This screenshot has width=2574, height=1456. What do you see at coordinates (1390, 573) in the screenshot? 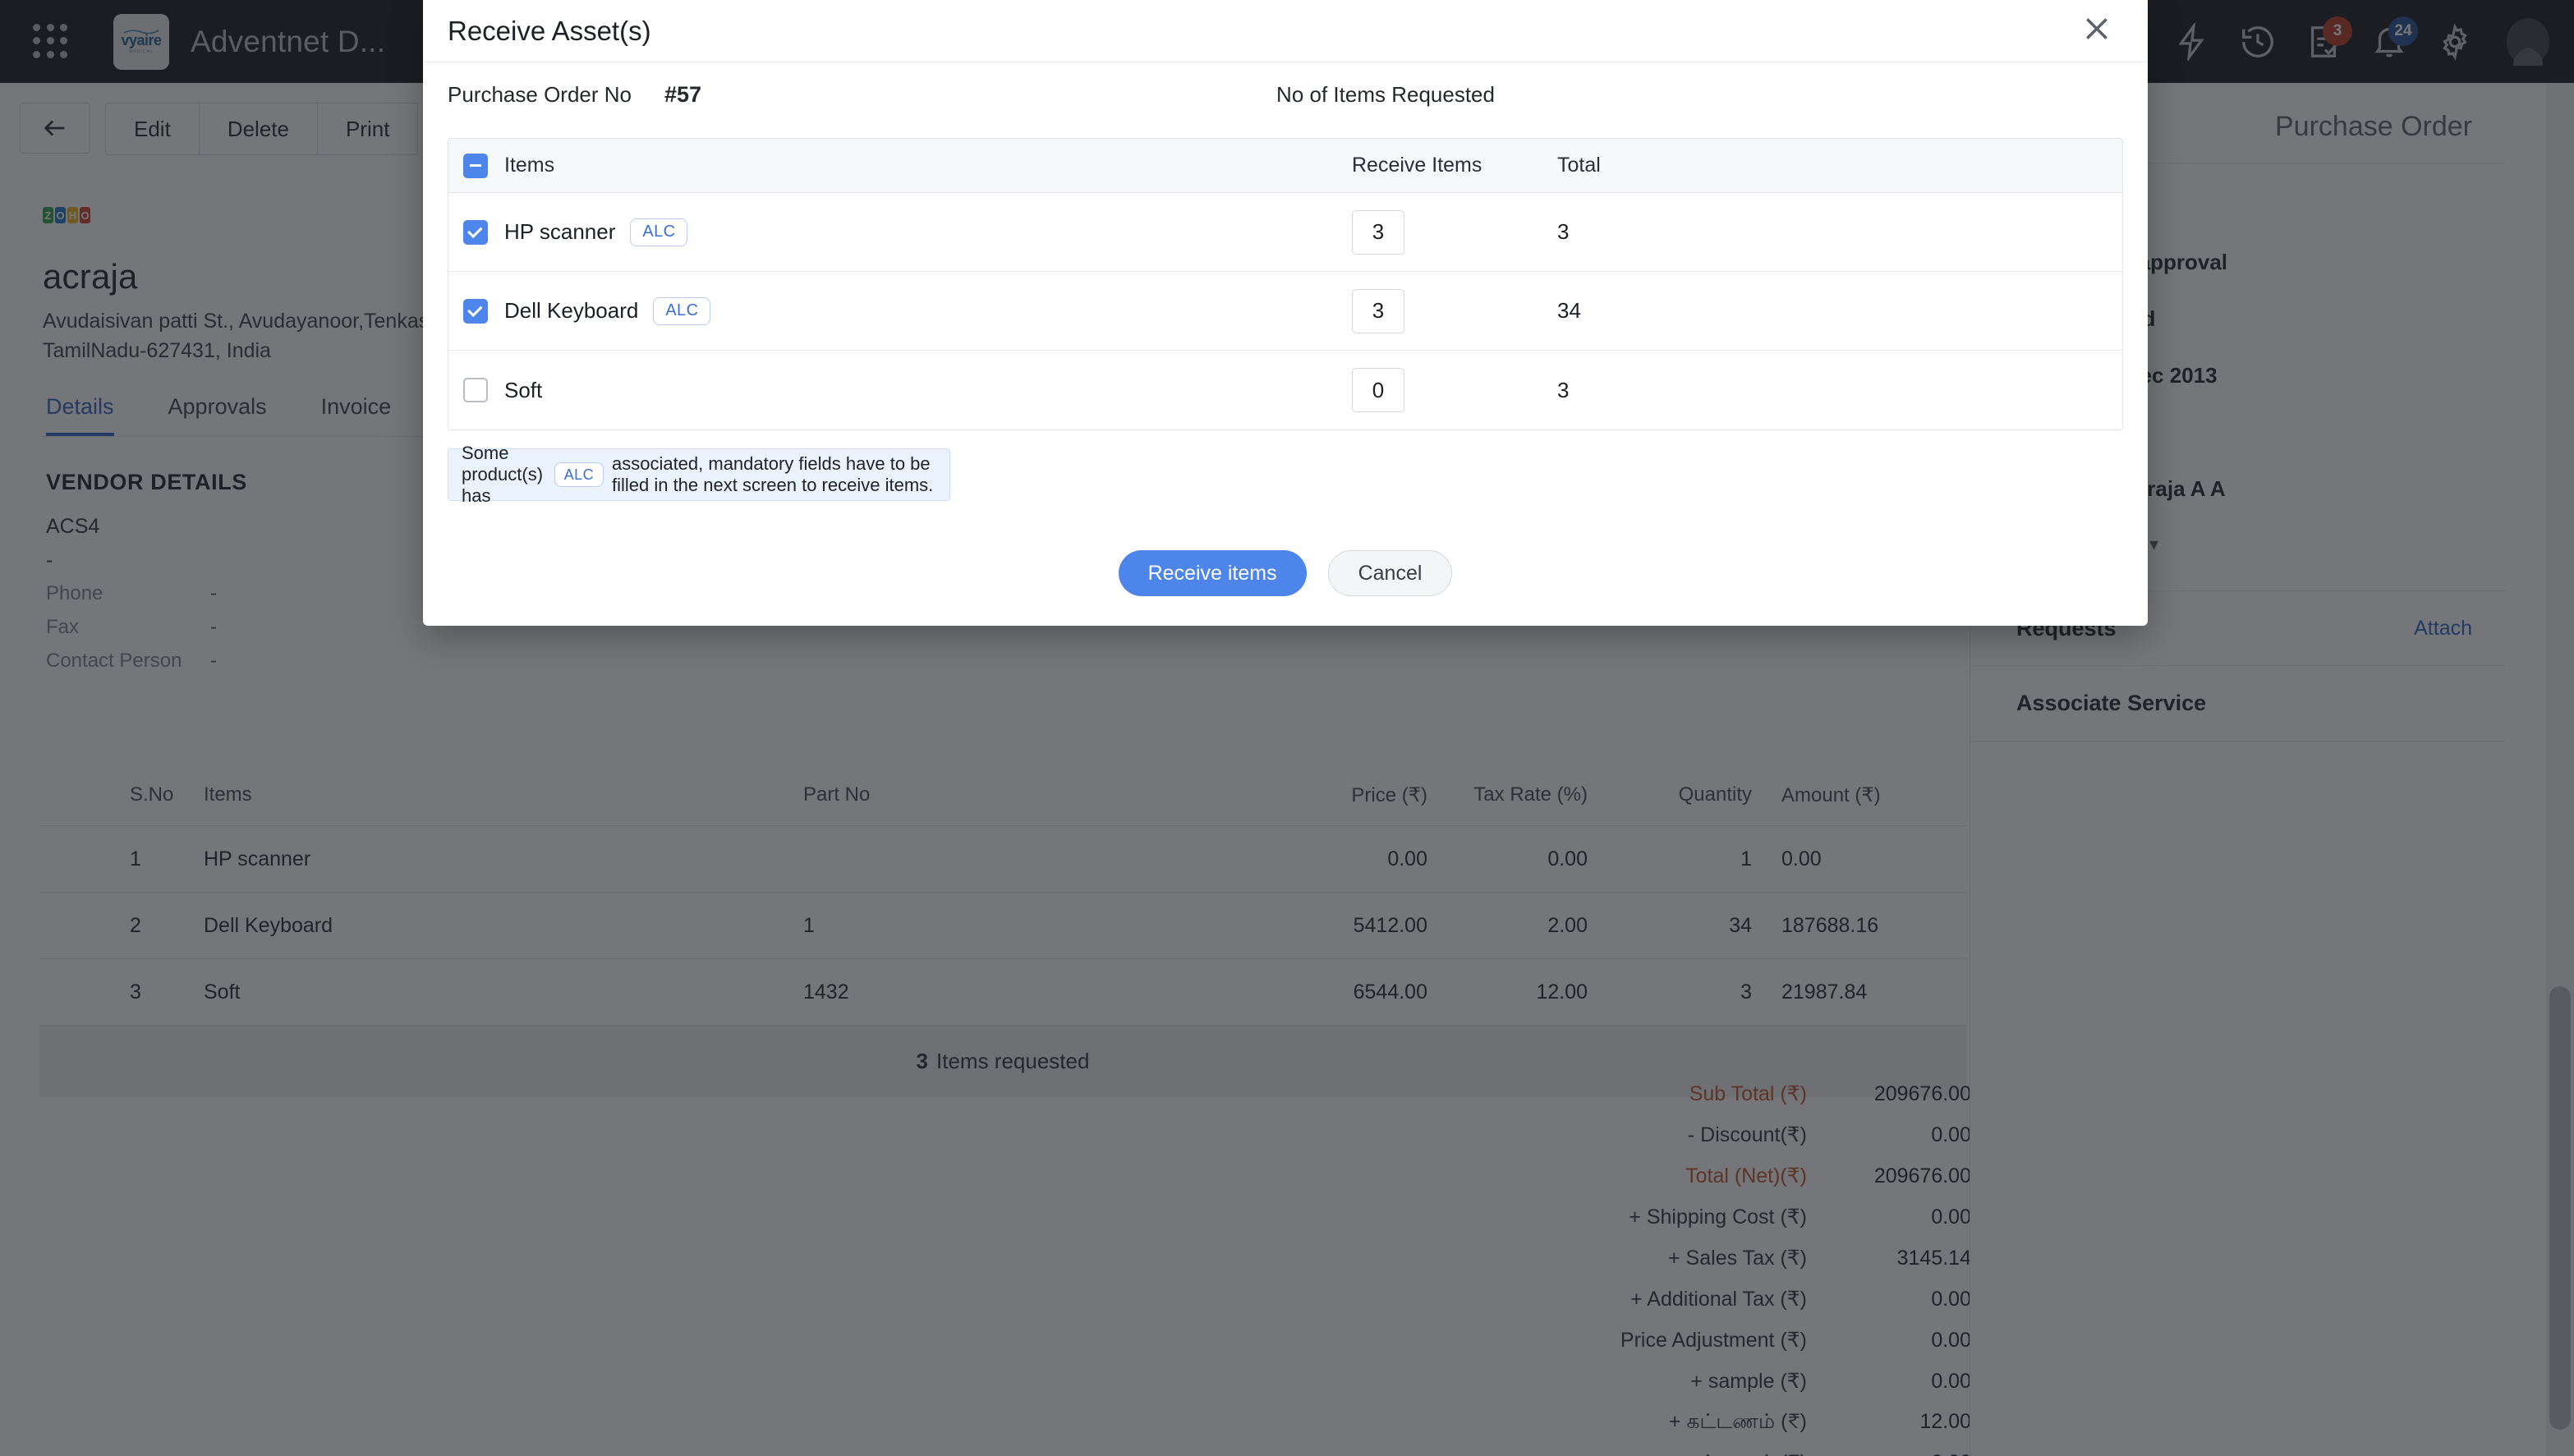
I see `cancel-button: Cancel` at bounding box center [1390, 573].